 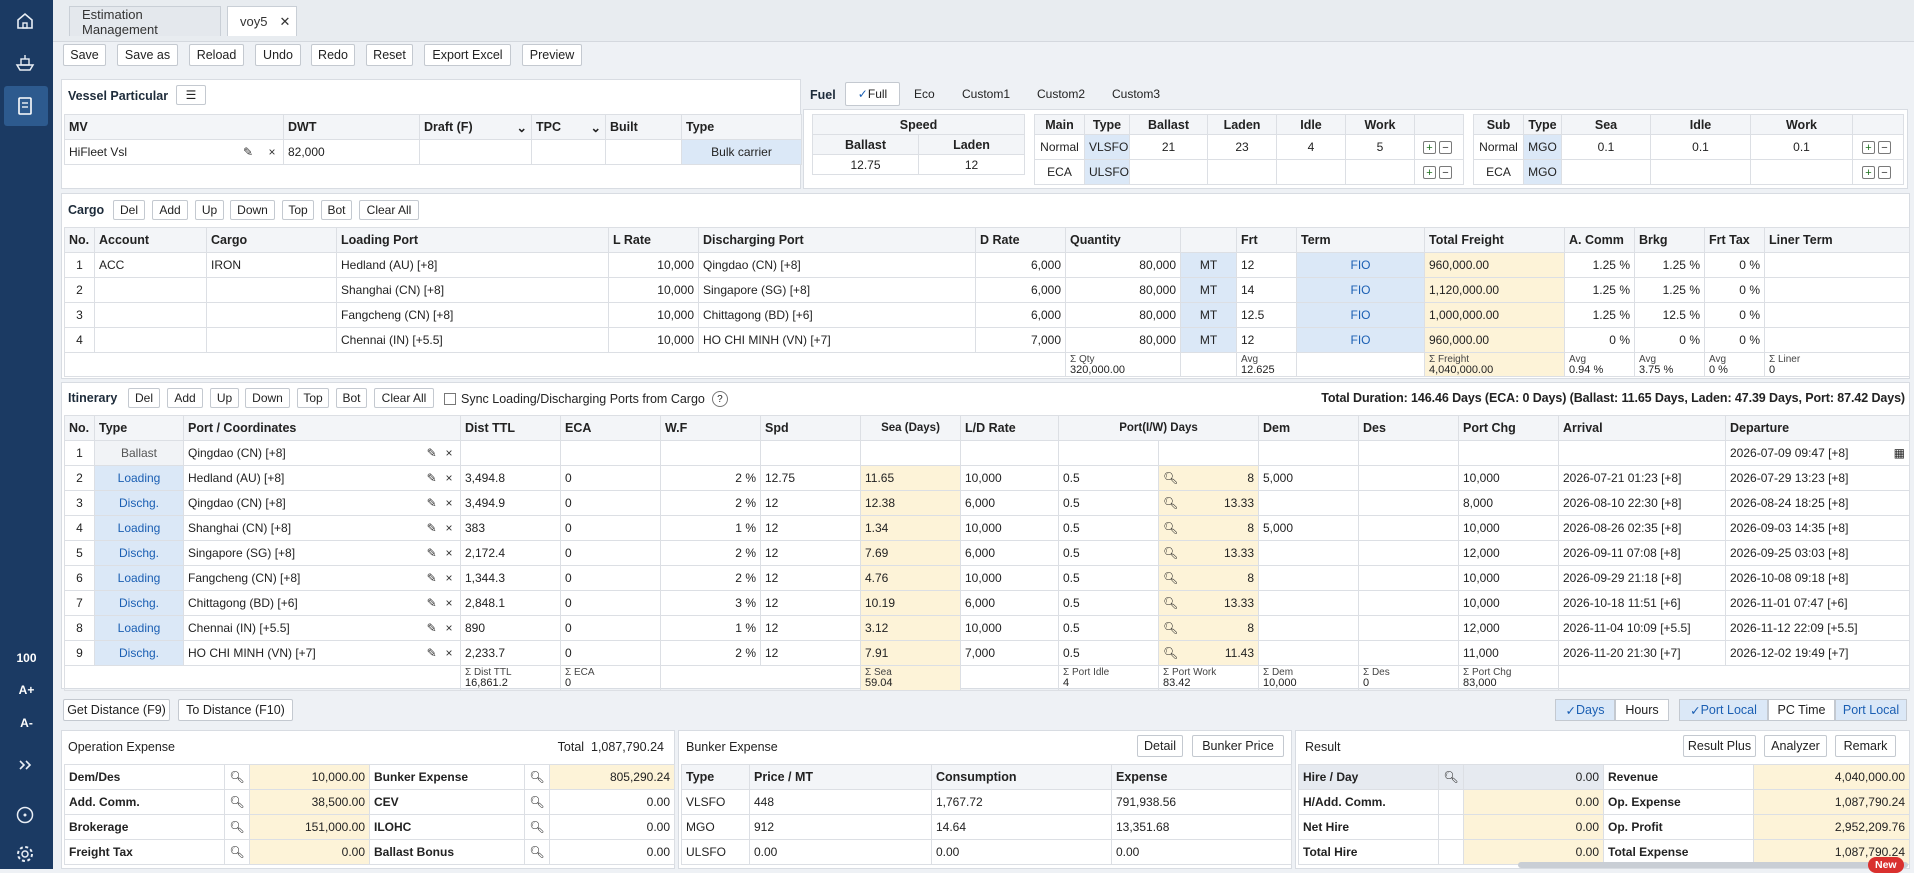 What do you see at coordinates (568, 127) in the screenshot?
I see `col-tpc: TPC ⌄` at bounding box center [568, 127].